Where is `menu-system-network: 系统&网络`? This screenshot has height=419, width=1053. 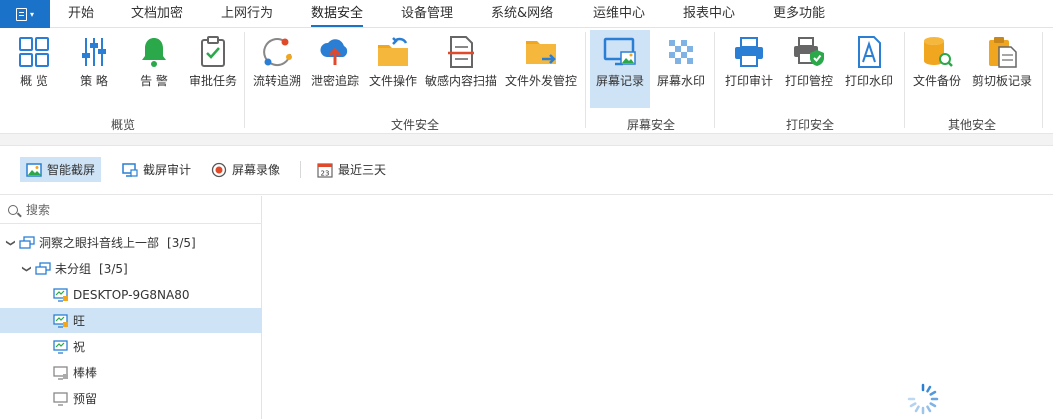
menu-system-network: 系统&网络 is located at coordinates (522, 14).